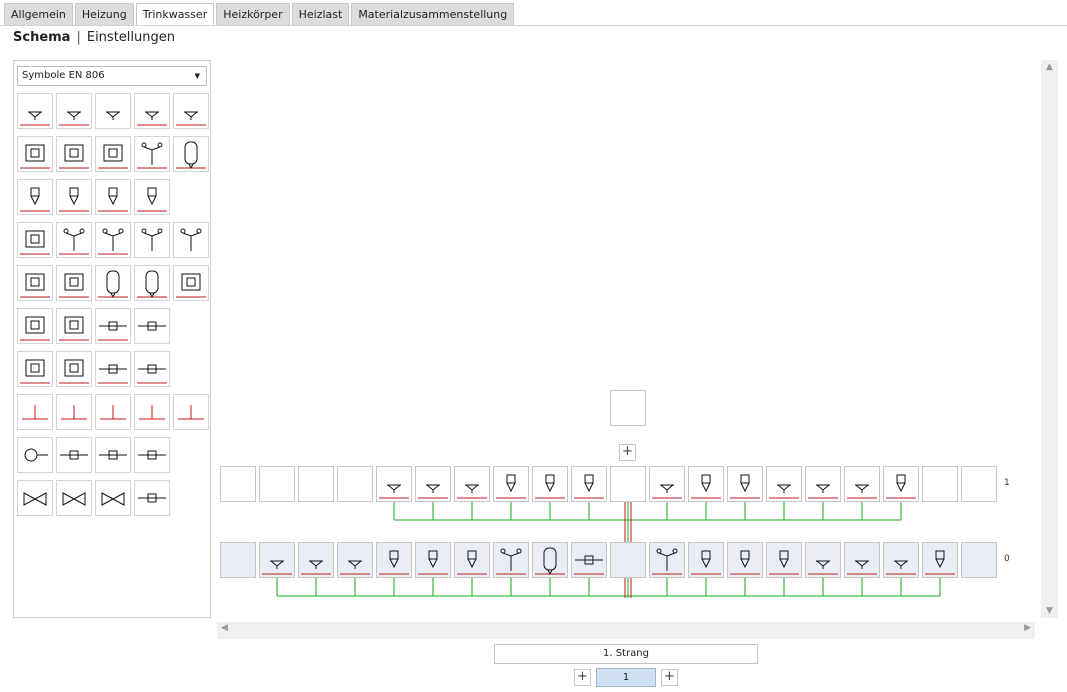 This screenshot has width=1067, height=692. I want to click on scroll-up-icon: ▲, so click(1049, 67).